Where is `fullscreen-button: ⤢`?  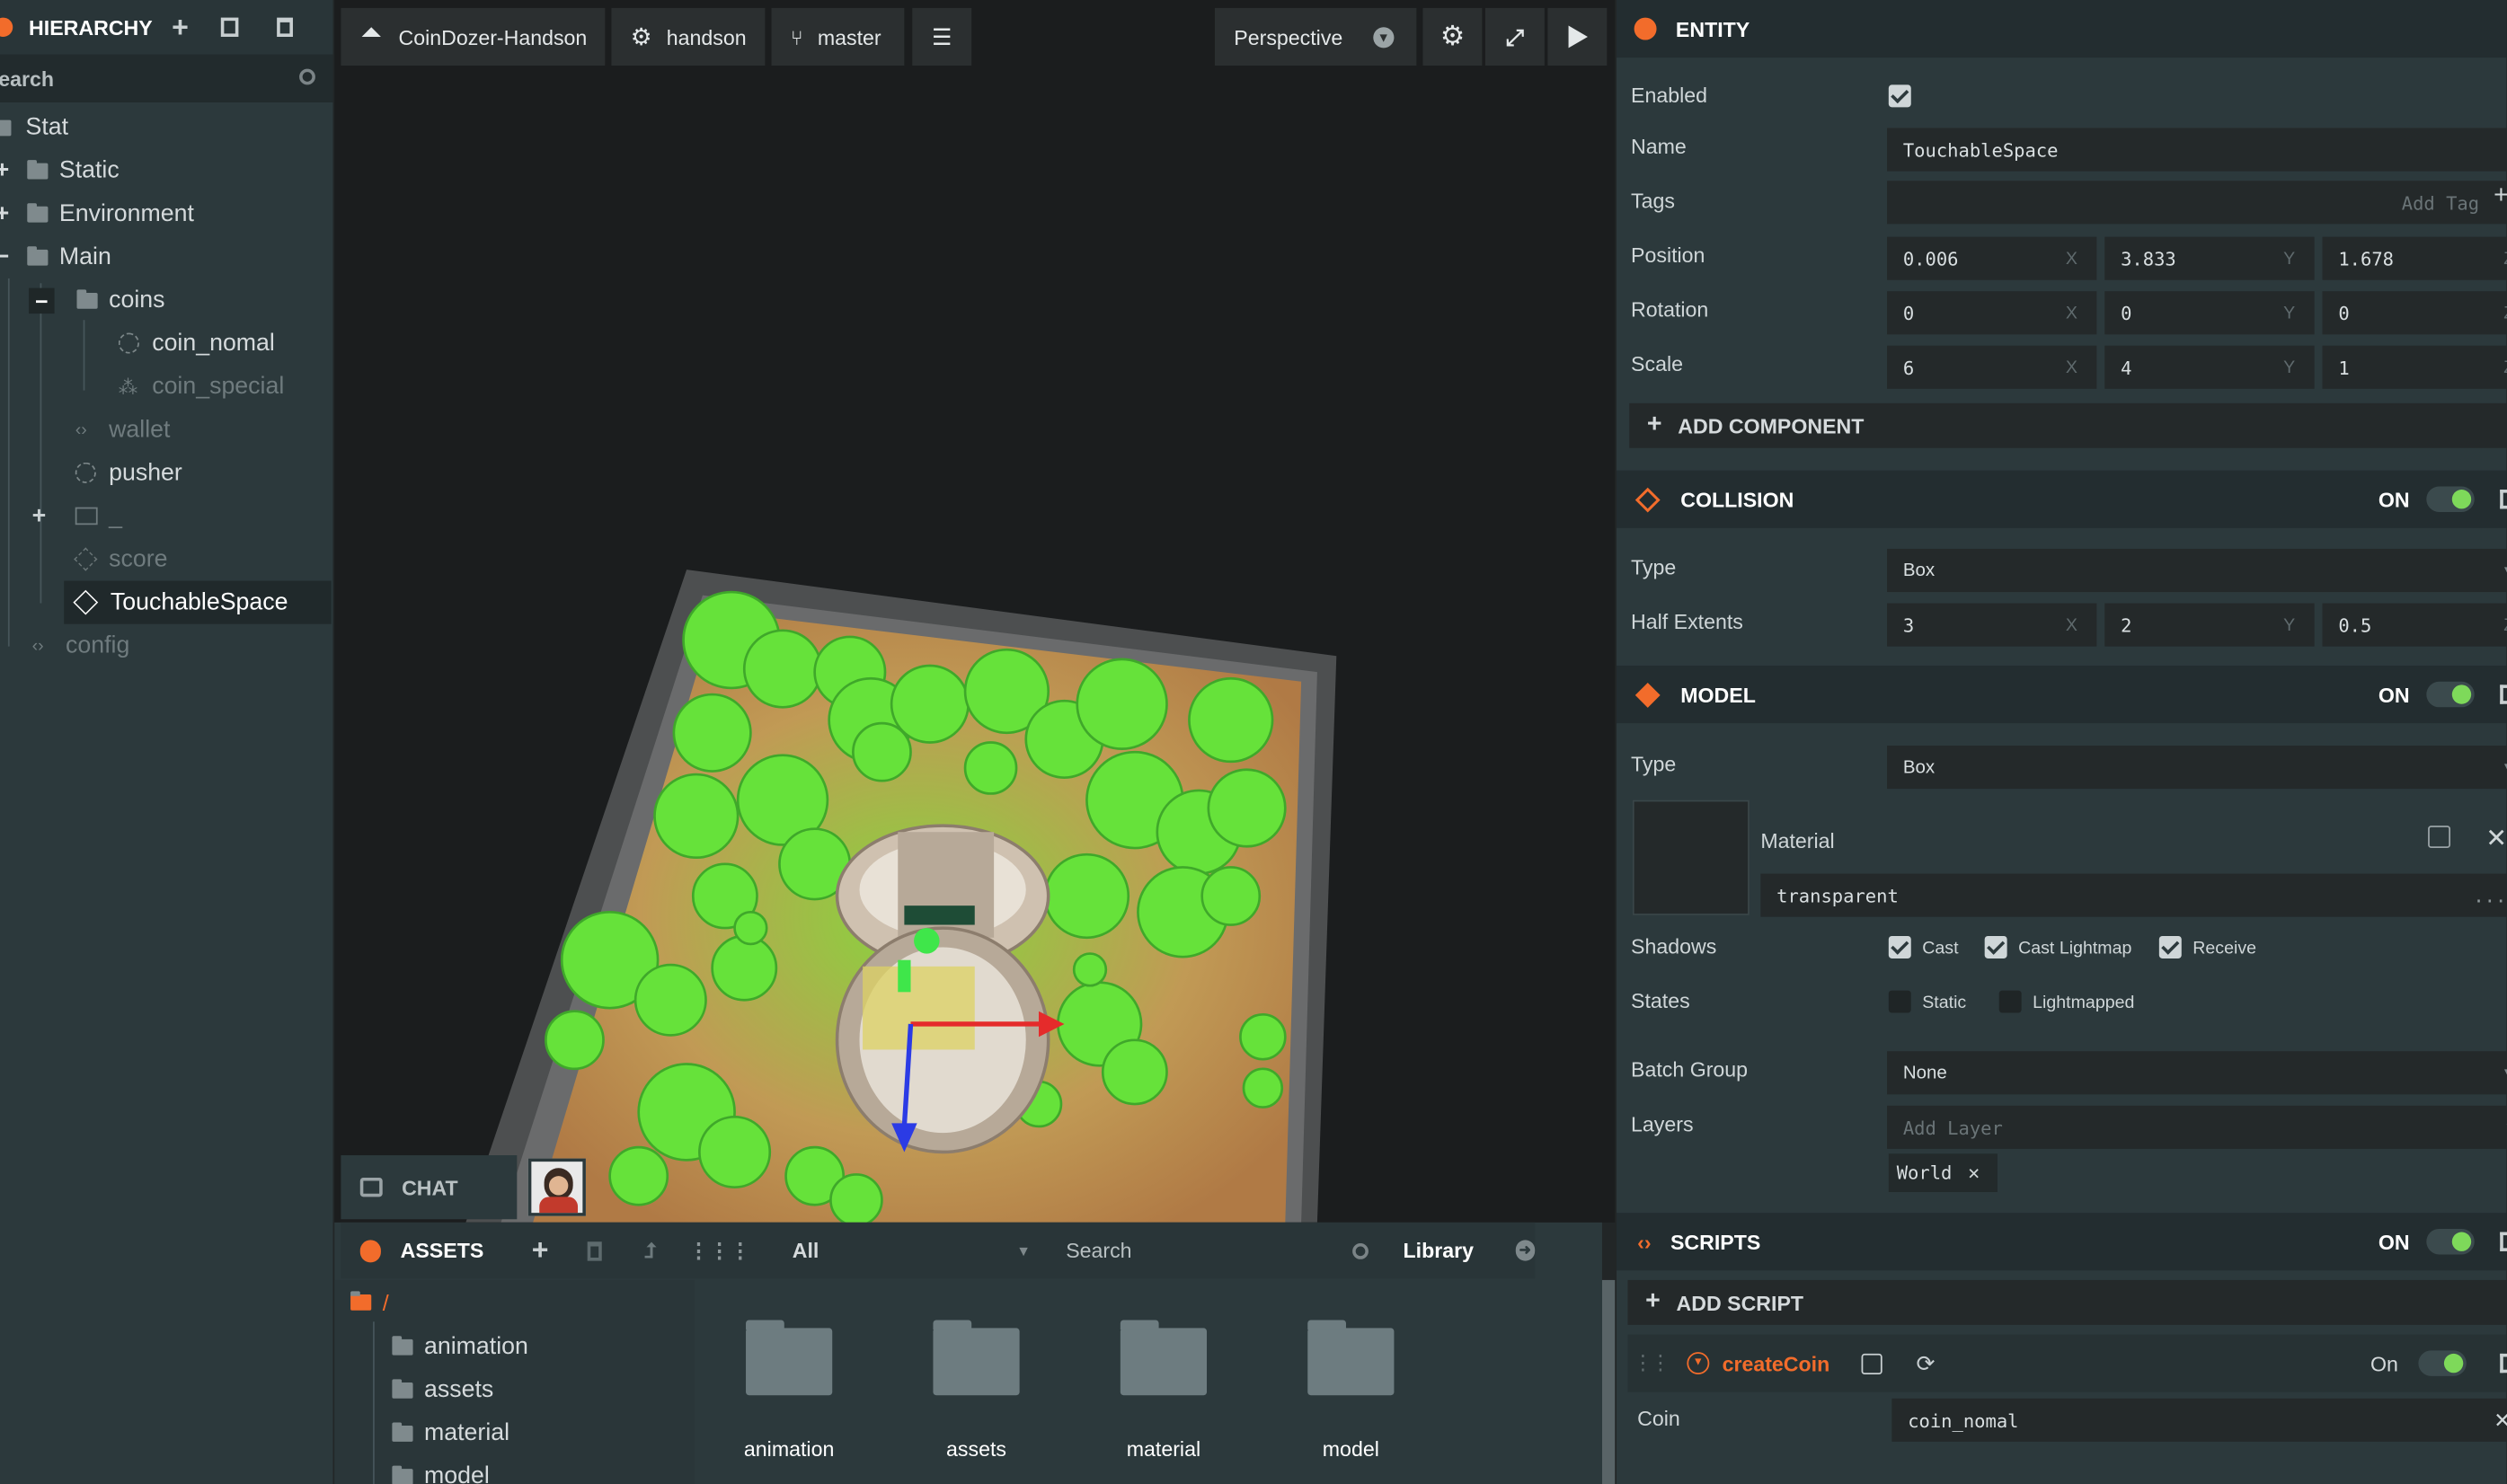
fullscreen-button: ⤢ is located at coordinates (1514, 37).